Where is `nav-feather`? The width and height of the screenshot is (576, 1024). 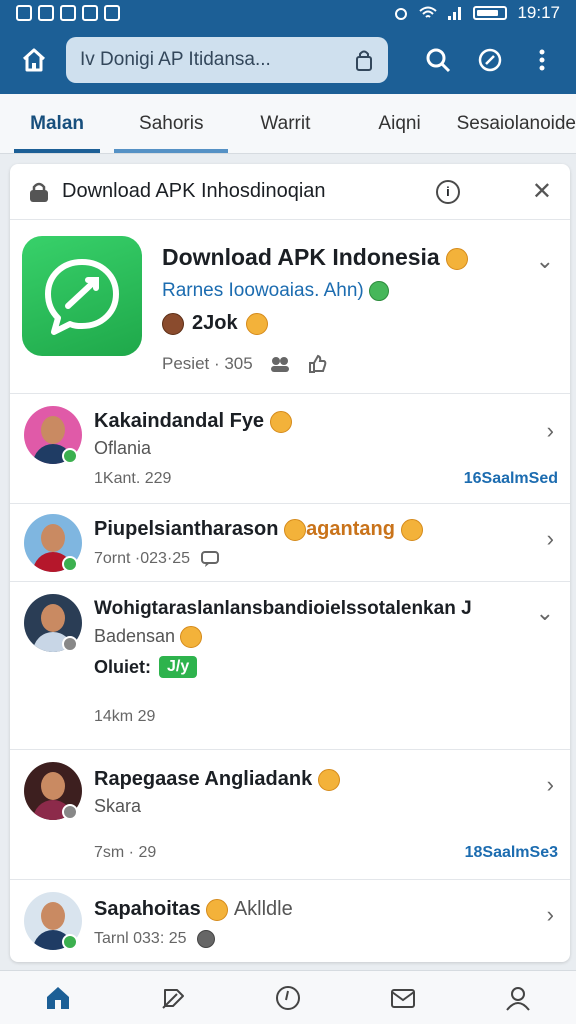
nav-feather is located at coordinates (172, 997).